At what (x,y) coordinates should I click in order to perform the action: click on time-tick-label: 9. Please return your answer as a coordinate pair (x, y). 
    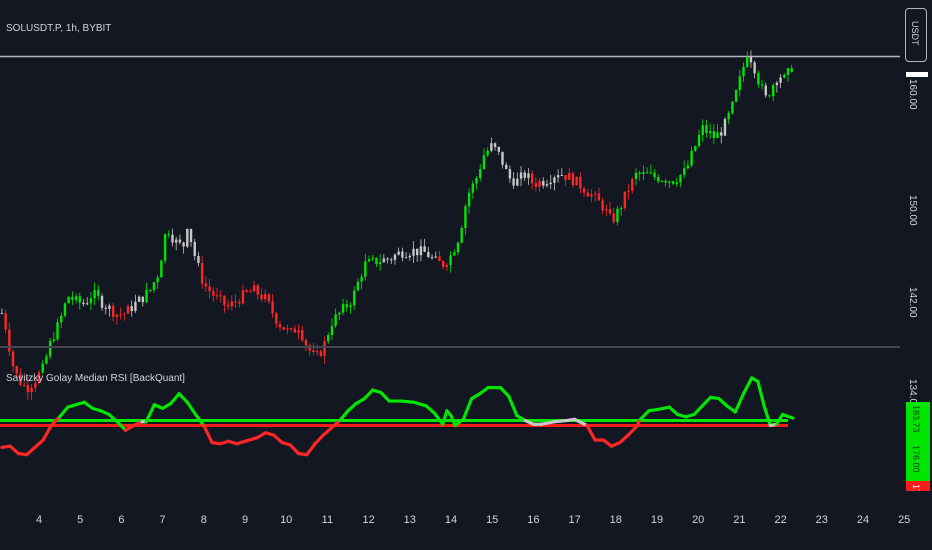
    Looking at the image, I should click on (245, 520).